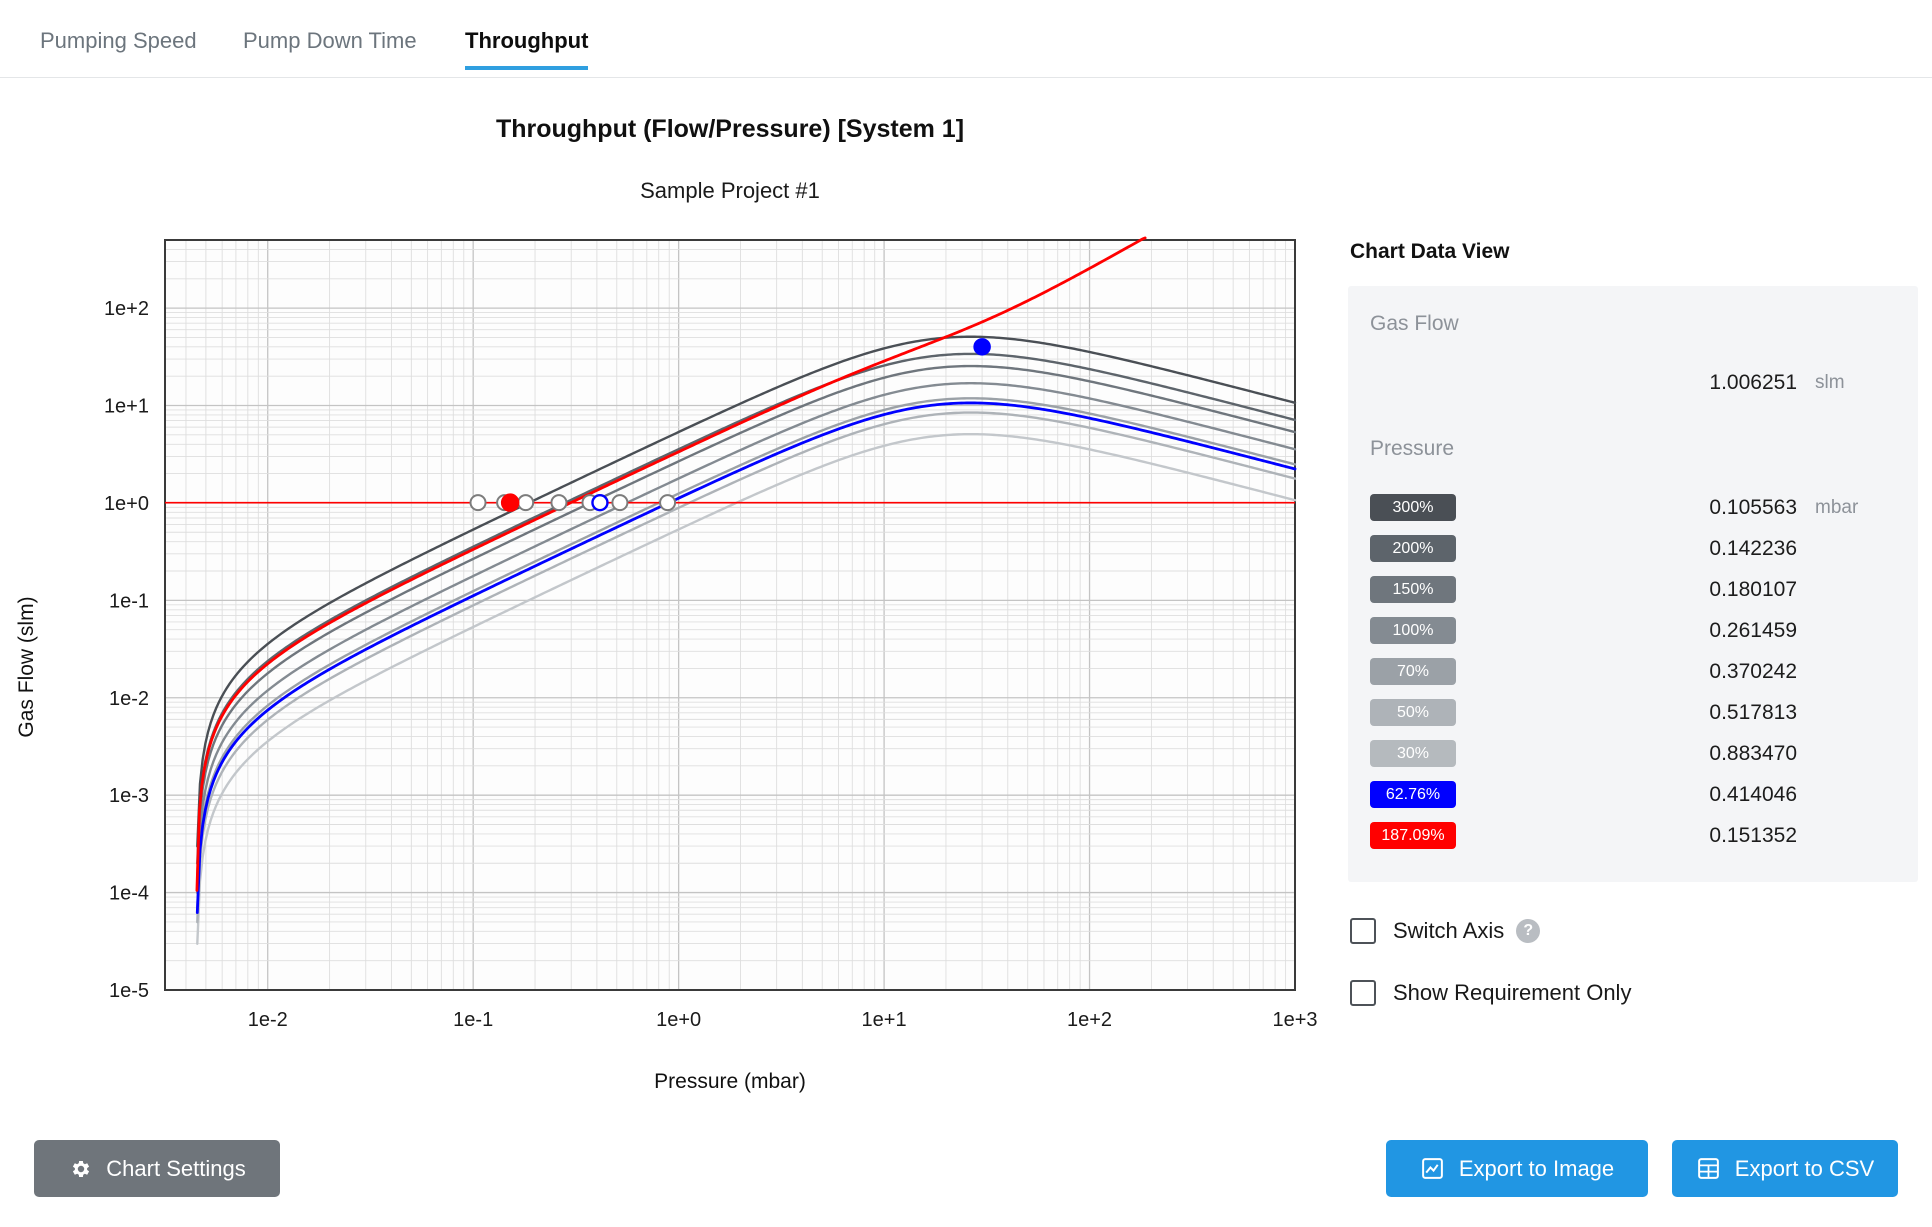  What do you see at coordinates (966, 39) in the screenshot?
I see `tab-bar: Pumping Speed Pump Down Time Throughput` at bounding box center [966, 39].